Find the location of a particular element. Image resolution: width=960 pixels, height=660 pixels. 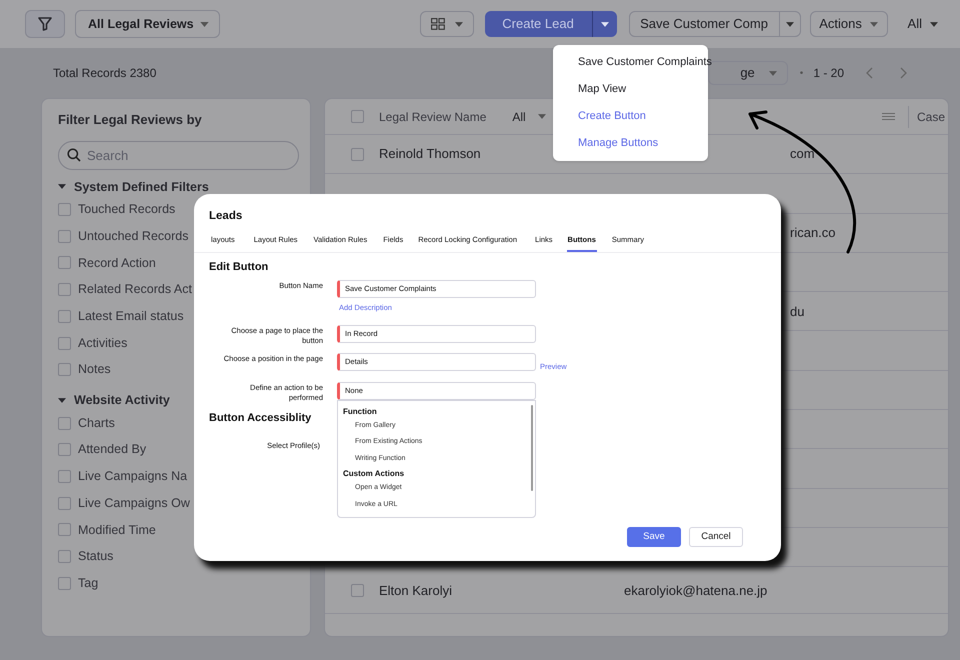

menu-icon is located at coordinates (888, 116).